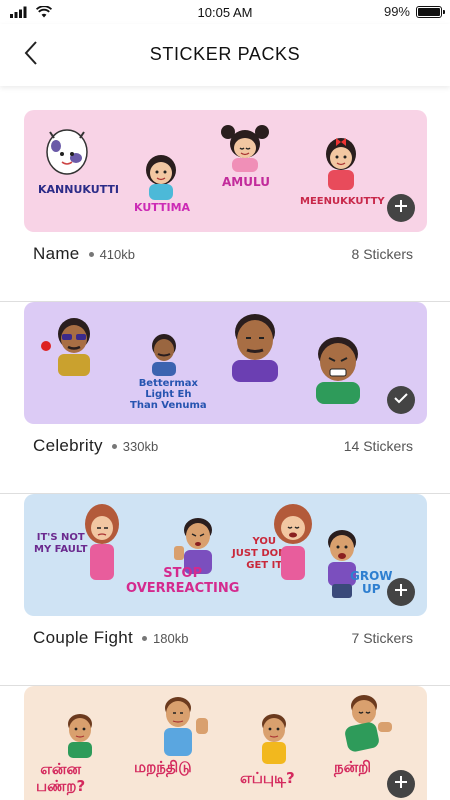 Image resolution: width=450 pixels, height=800 pixels. Describe the element at coordinates (162, 207) in the screenshot. I see `sticker-label: KUTTIMA` at that location.